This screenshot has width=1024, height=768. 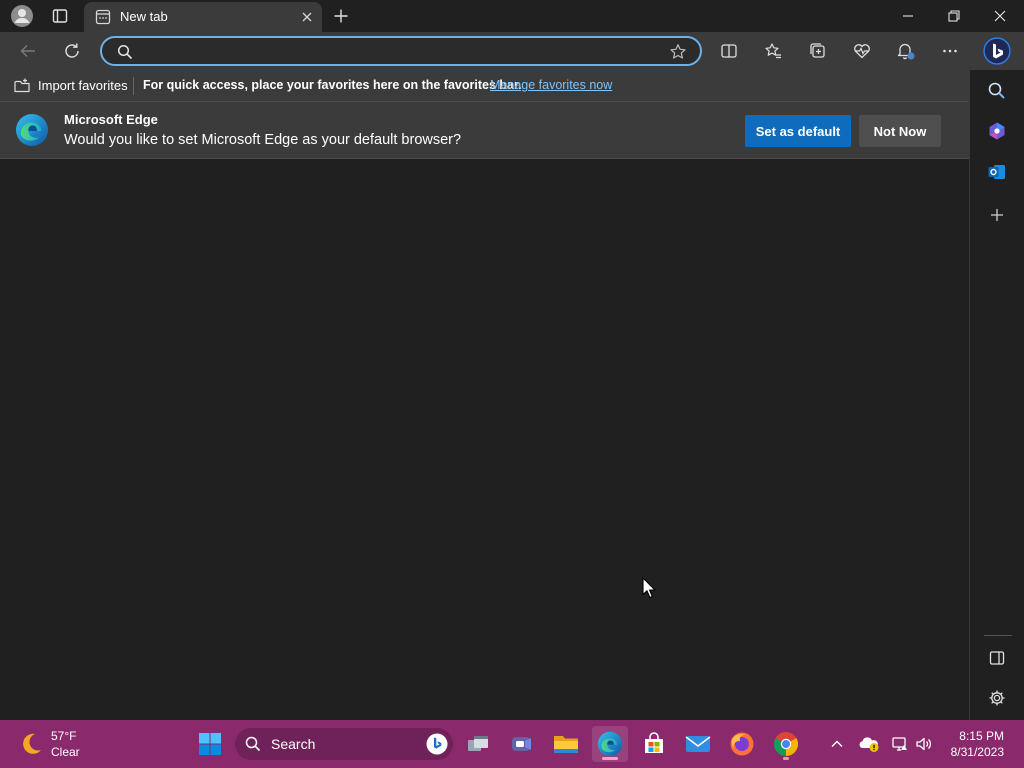 I want to click on windows-taskbar: 57°F Clear Search 8:15 PM 8/31/2023, so click(x=512, y=744).